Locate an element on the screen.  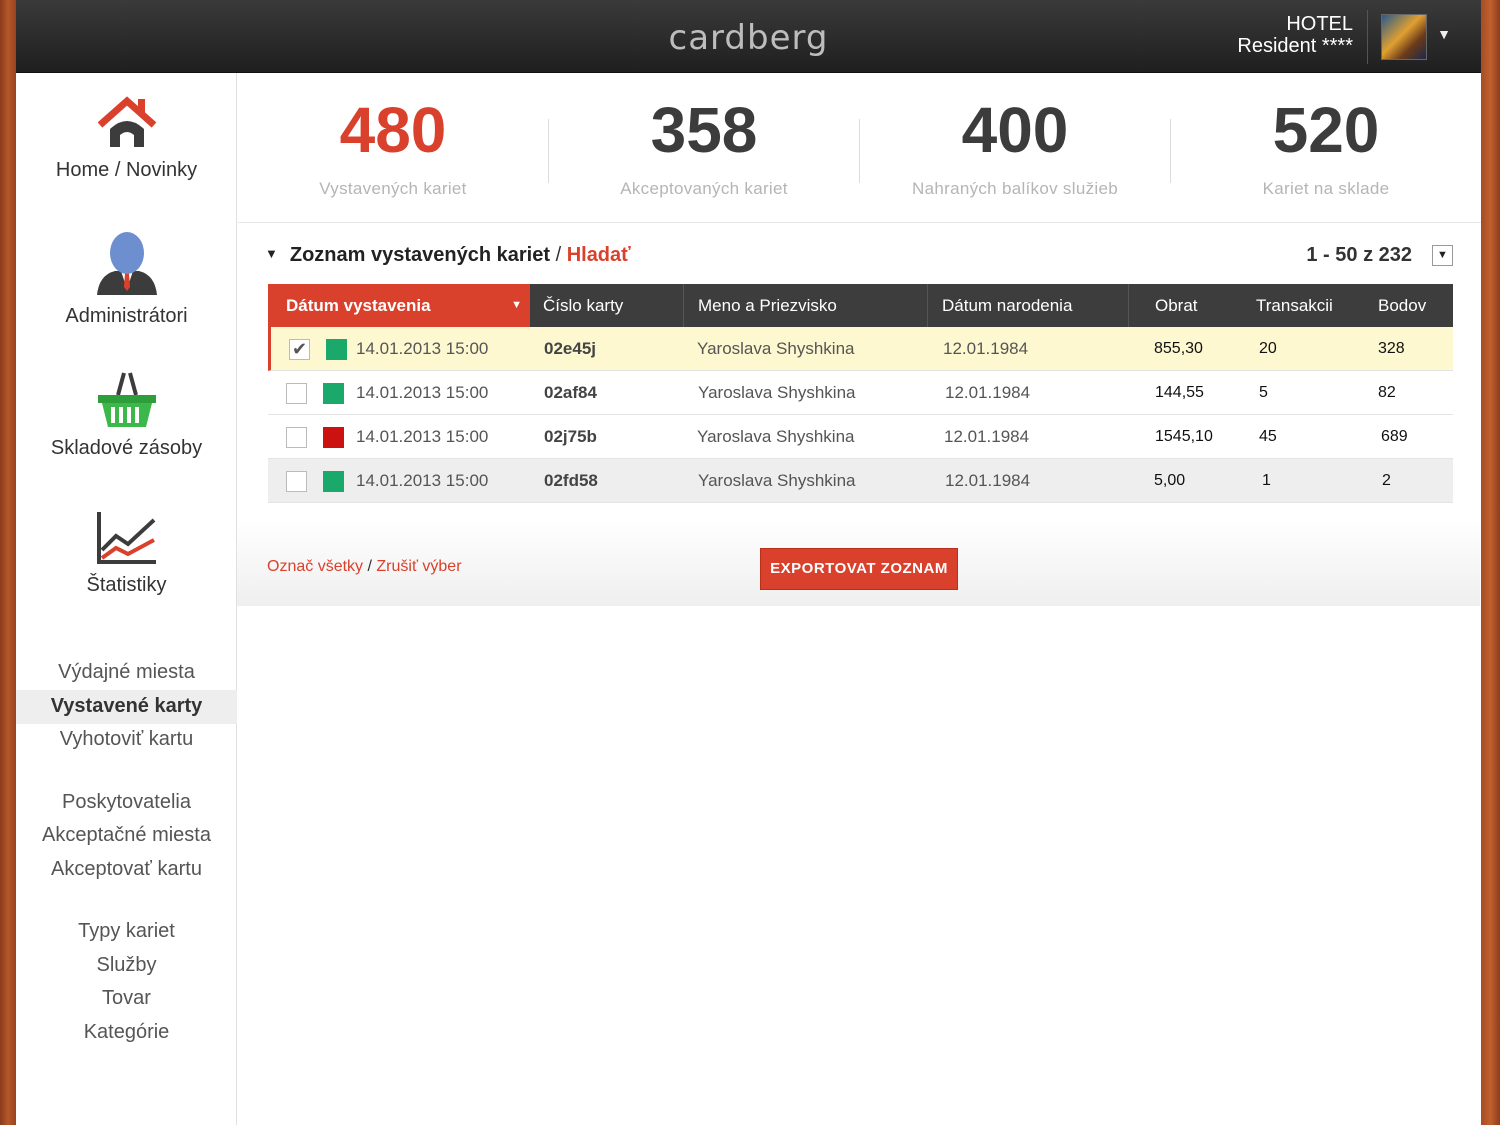
cell-points: 82 is located at coordinates (1387, 392).